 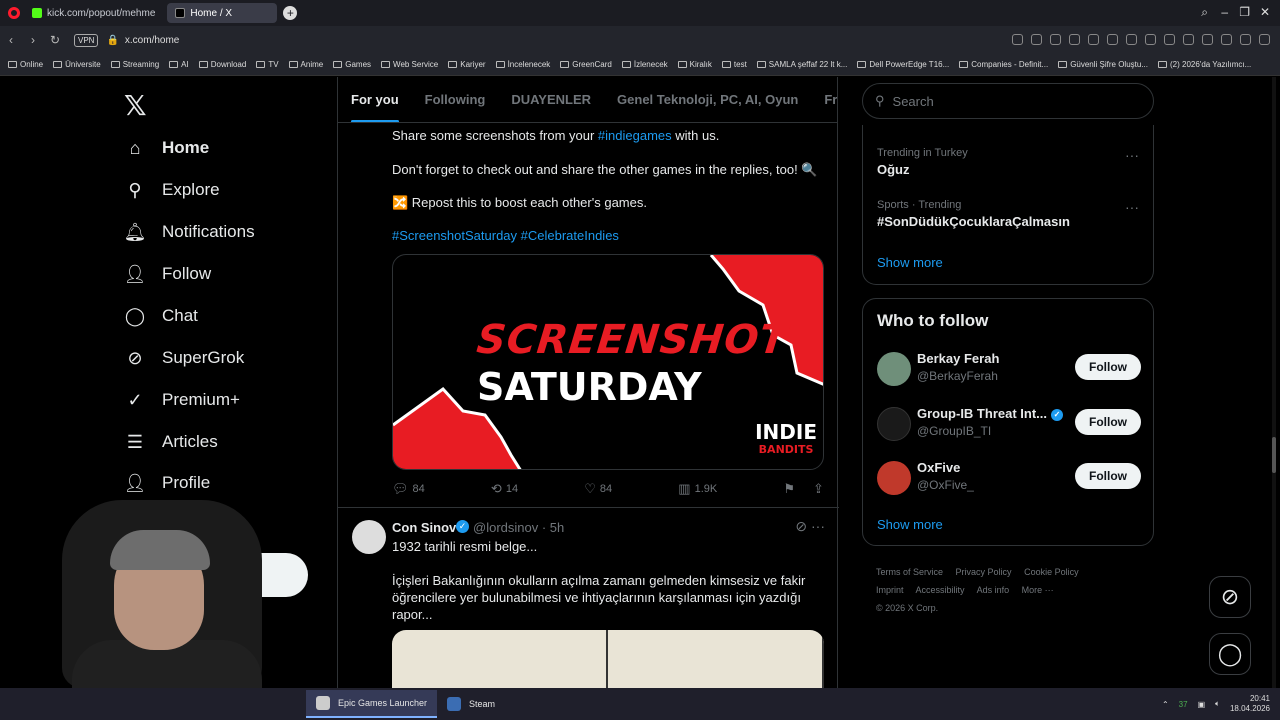 What do you see at coordinates (608, 362) in the screenshot?
I see `tweet-media-image: SCREENSHOT SATURDAY INDIE BANDITS` at bounding box center [608, 362].